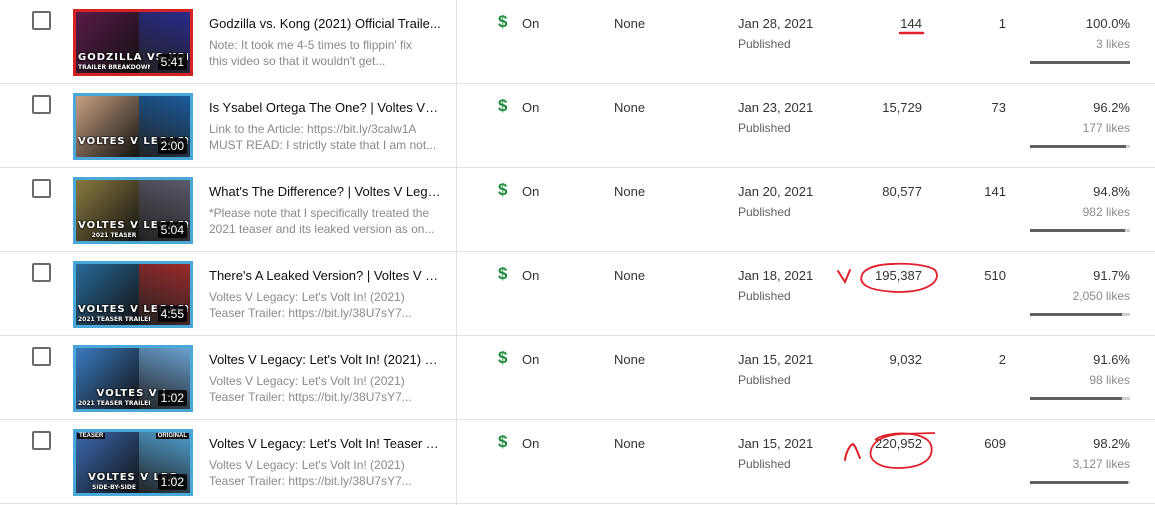 The width and height of the screenshot is (1155, 505). Describe the element at coordinates (898, 275) in the screenshot. I see `view-count: 195,387` at that location.